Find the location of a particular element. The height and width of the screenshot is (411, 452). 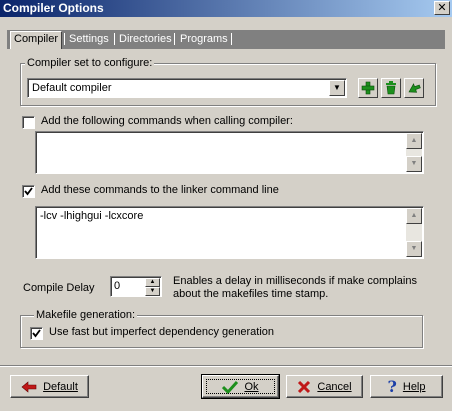

linker-commands-checkbox is located at coordinates (28, 191).